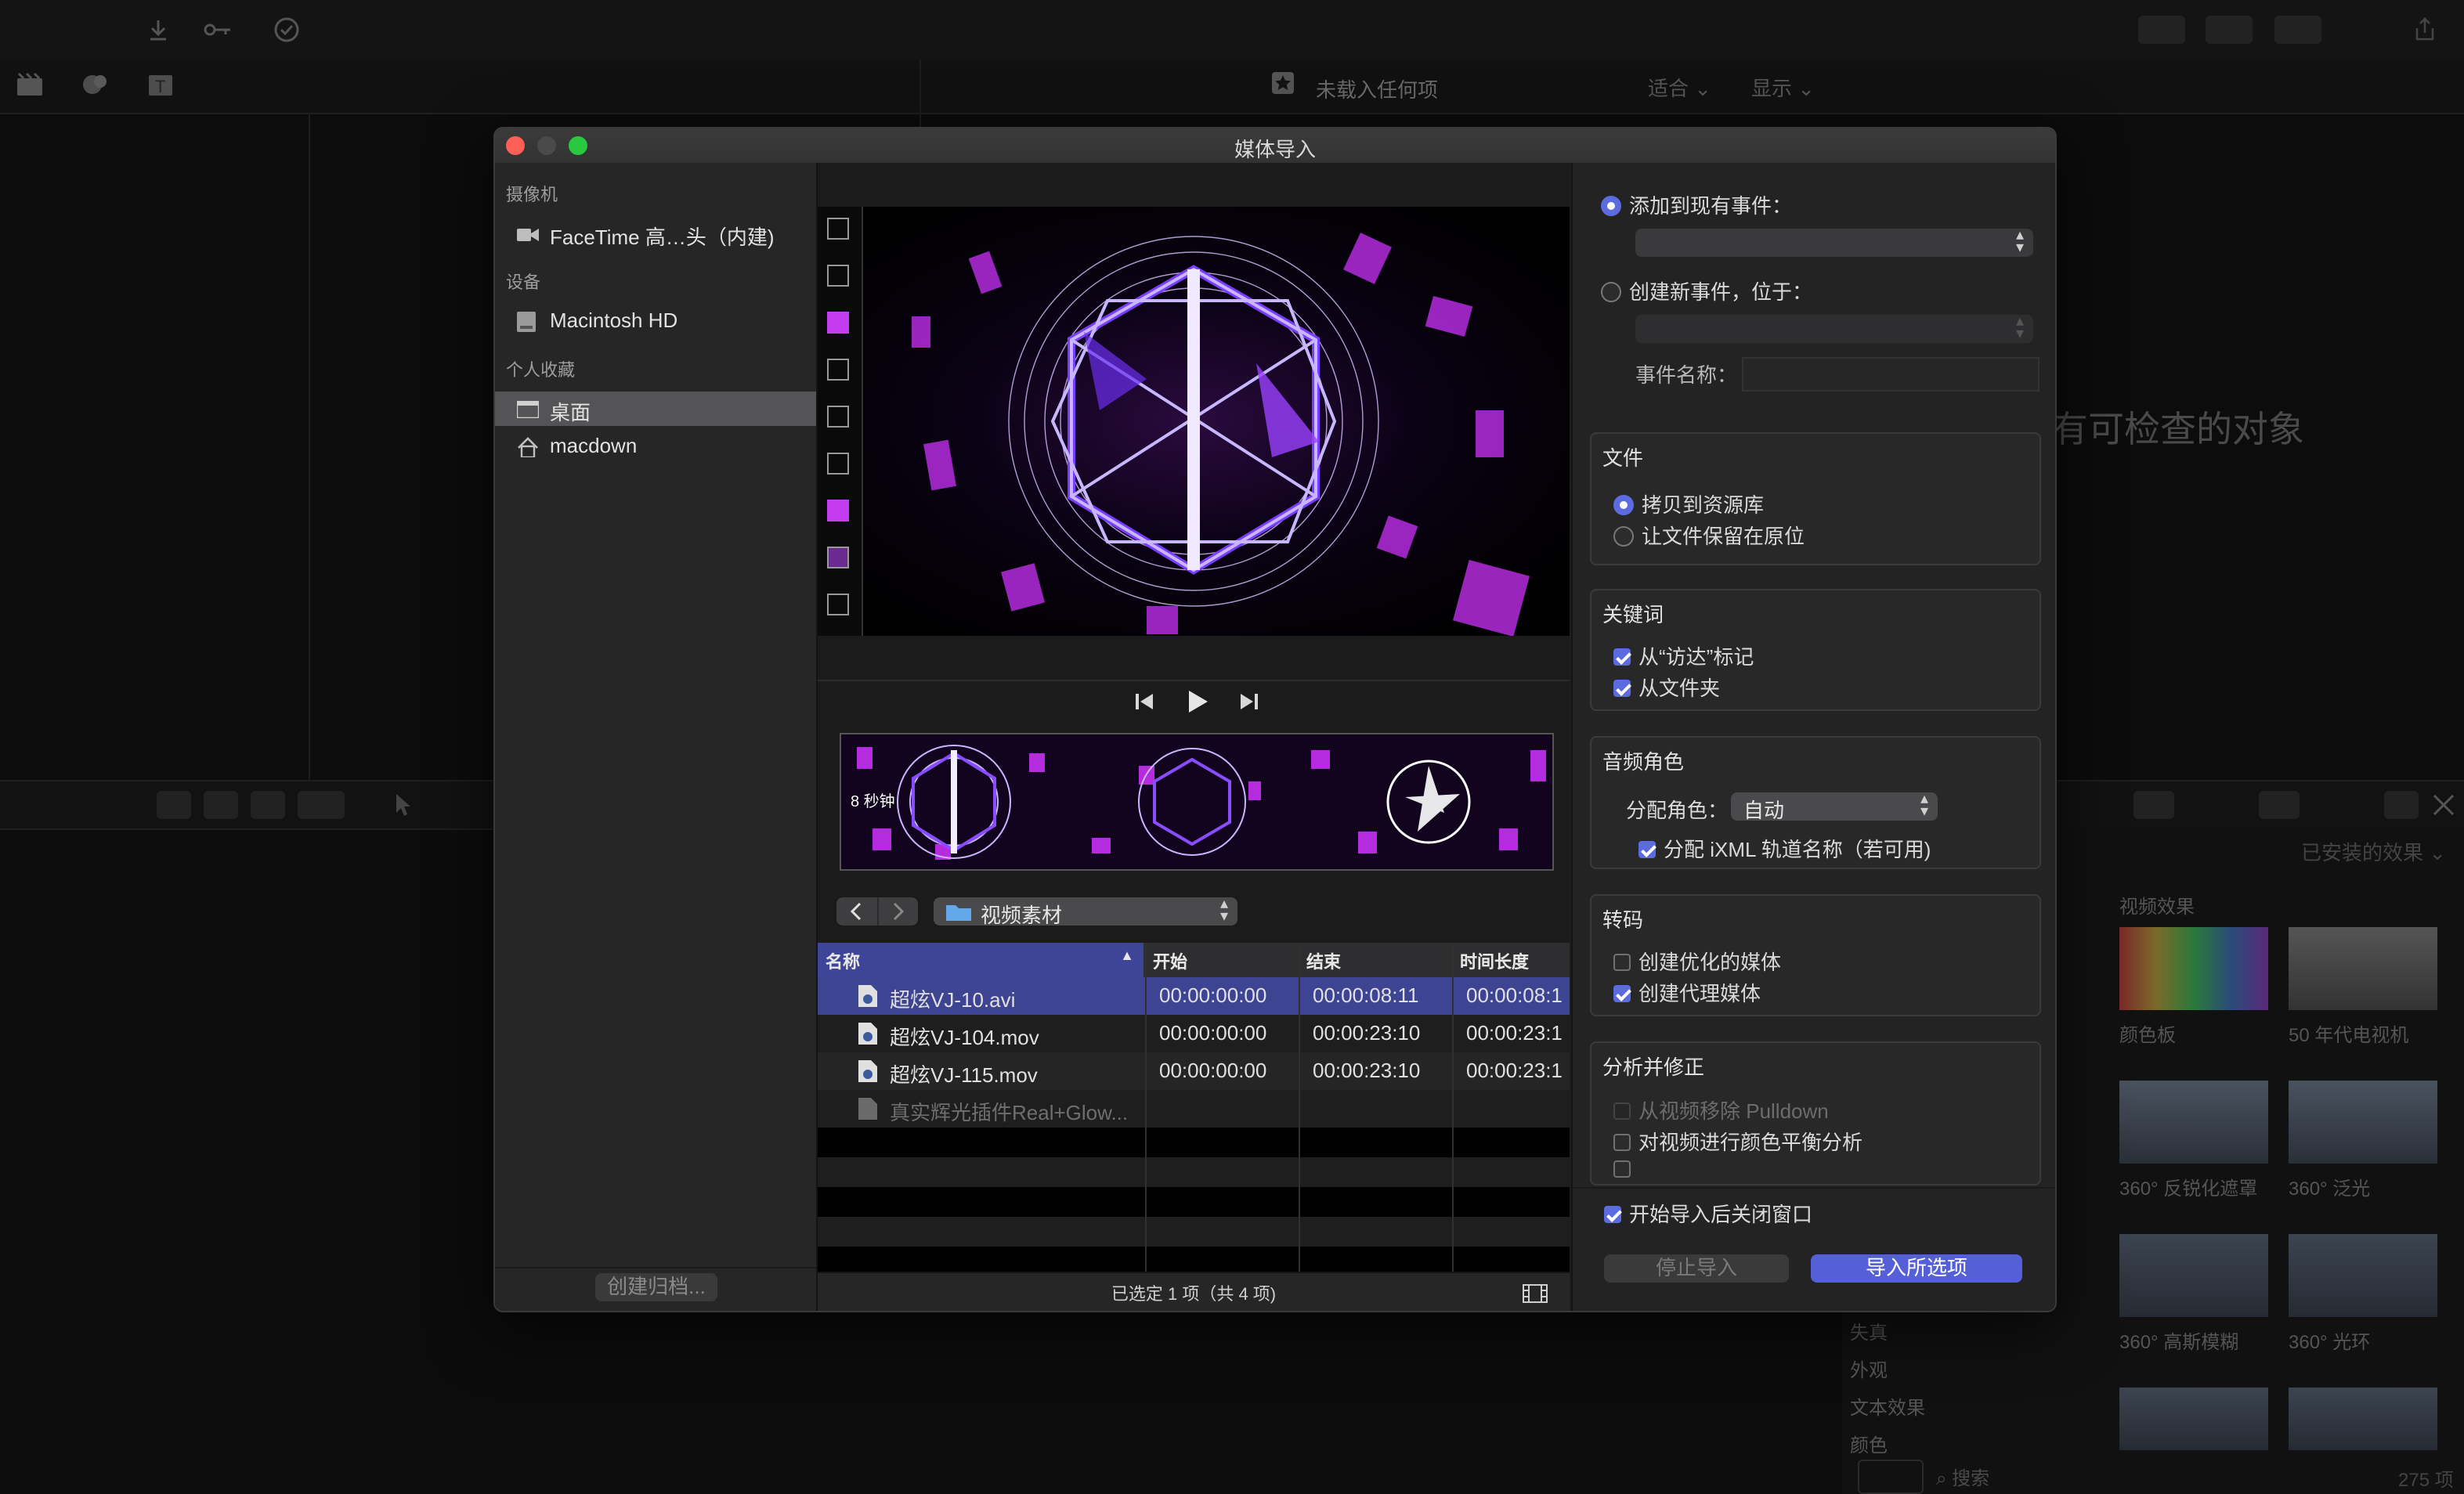  Describe the element at coordinates (1834, 328) in the screenshot. I see `new-event-location-popup: ▴ ▾` at that location.